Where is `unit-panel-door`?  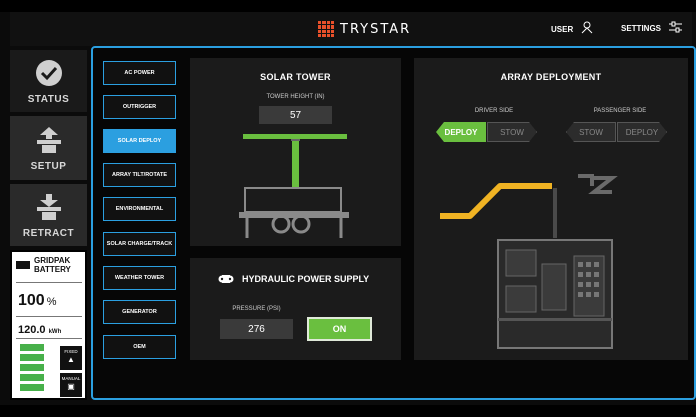 unit-panel-door is located at coordinates (554, 287).